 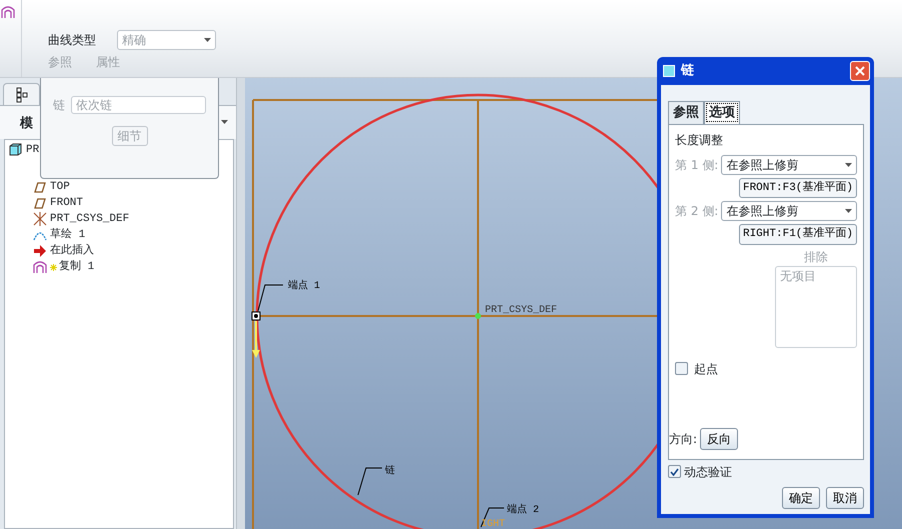 I want to click on dialog-tab: 参照, so click(x=686, y=112).